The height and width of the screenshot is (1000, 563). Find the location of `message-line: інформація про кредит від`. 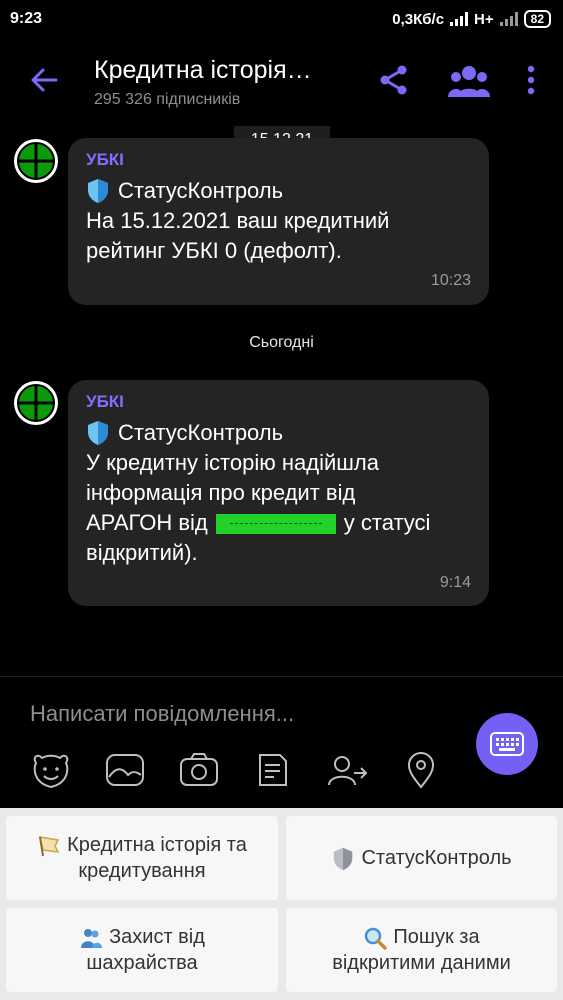

message-line: інформація про кредит від is located at coordinates (221, 492).